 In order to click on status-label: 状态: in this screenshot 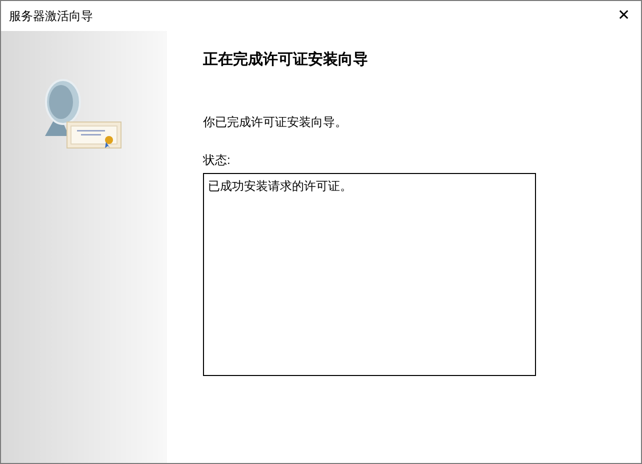, I will do `click(217, 160)`.